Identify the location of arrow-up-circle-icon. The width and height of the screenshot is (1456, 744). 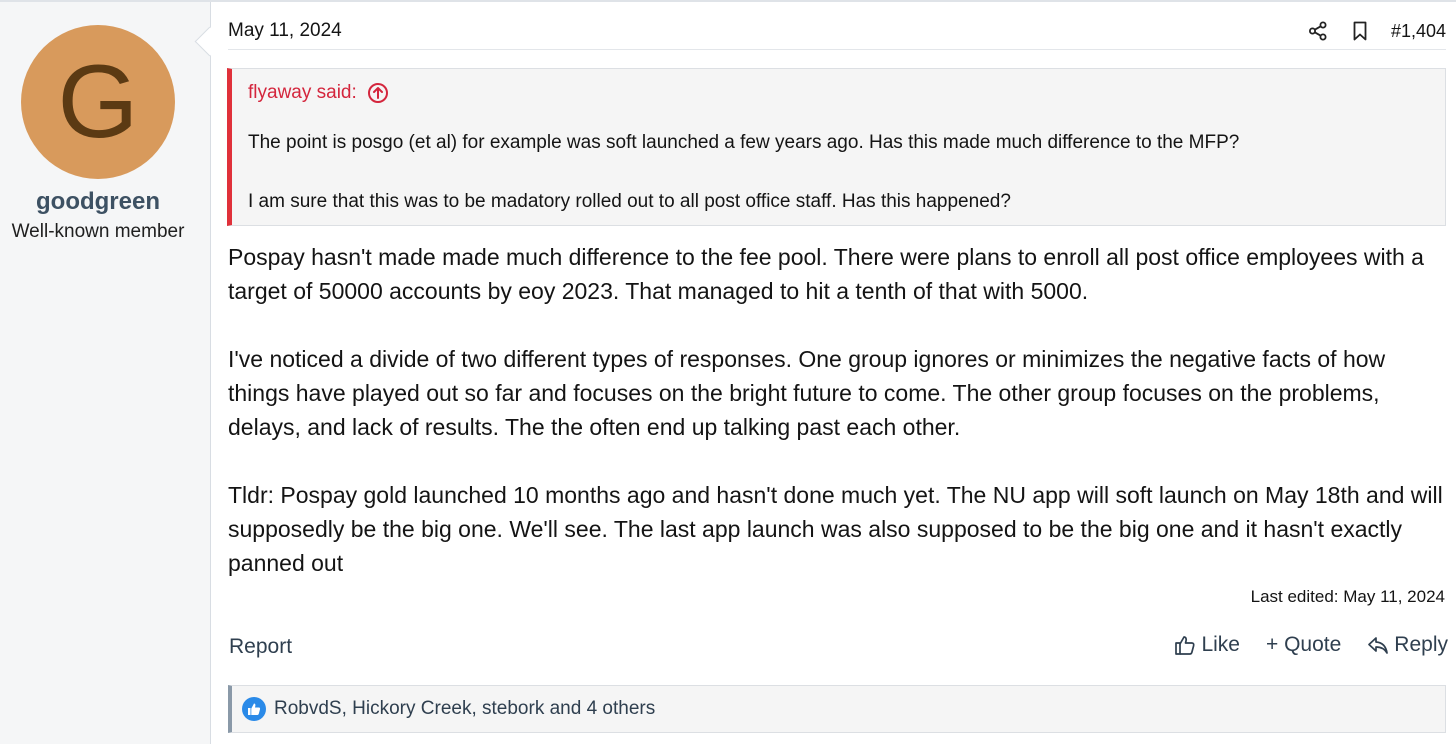
(378, 93).